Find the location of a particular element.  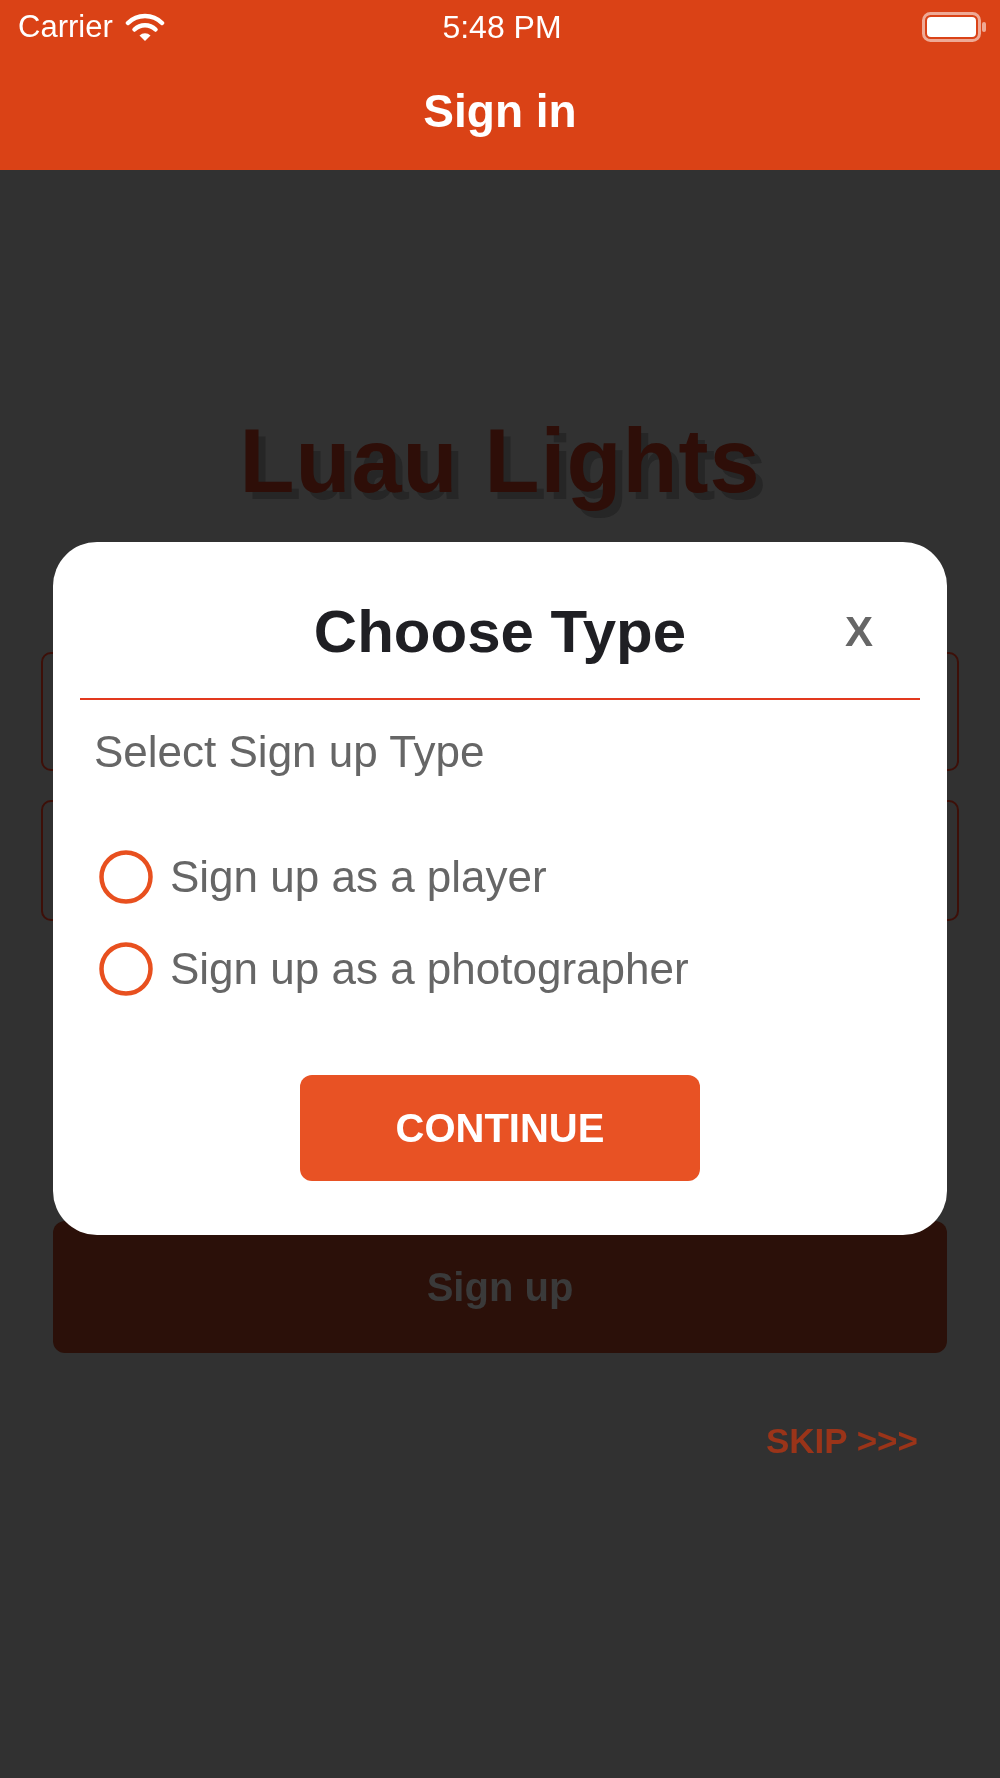

close-button: X is located at coordinates (859, 632).